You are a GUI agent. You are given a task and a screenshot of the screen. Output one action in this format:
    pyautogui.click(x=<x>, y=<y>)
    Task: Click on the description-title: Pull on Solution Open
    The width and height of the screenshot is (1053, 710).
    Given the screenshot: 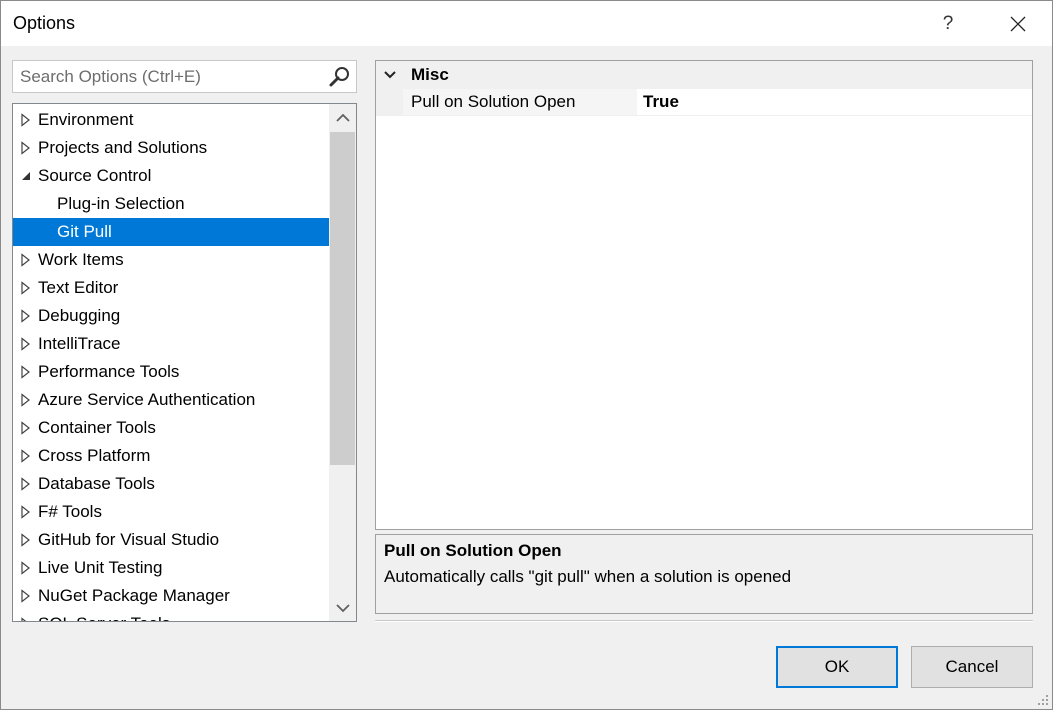 What is the action you would take?
    pyautogui.click(x=473, y=550)
    